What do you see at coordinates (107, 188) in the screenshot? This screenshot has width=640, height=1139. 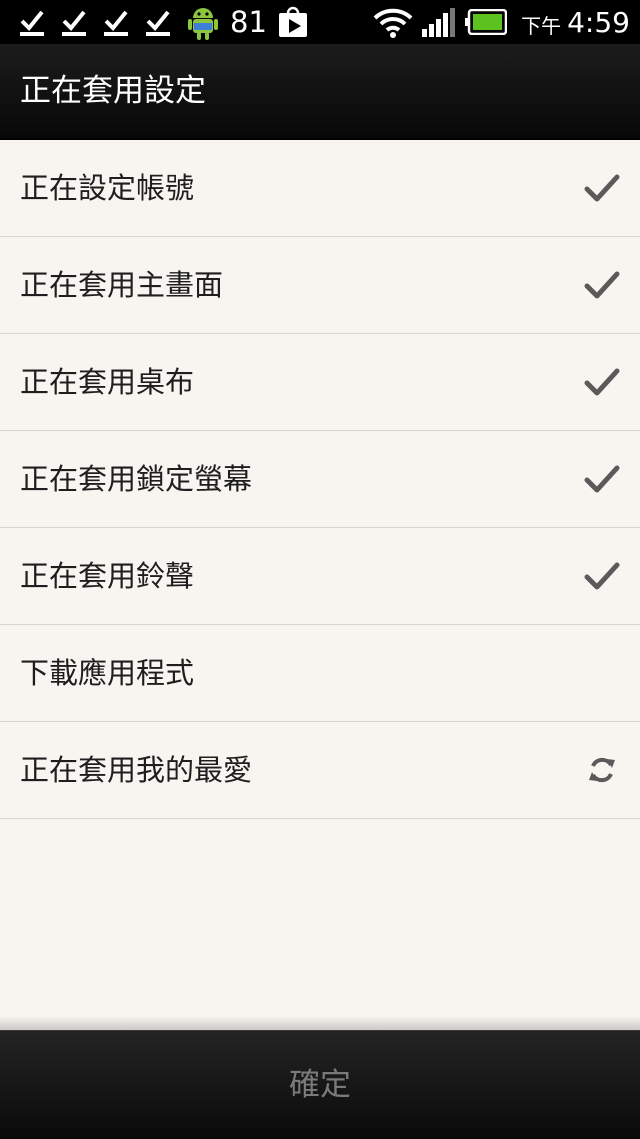 I see `step-label: 正在設定帳號` at bounding box center [107, 188].